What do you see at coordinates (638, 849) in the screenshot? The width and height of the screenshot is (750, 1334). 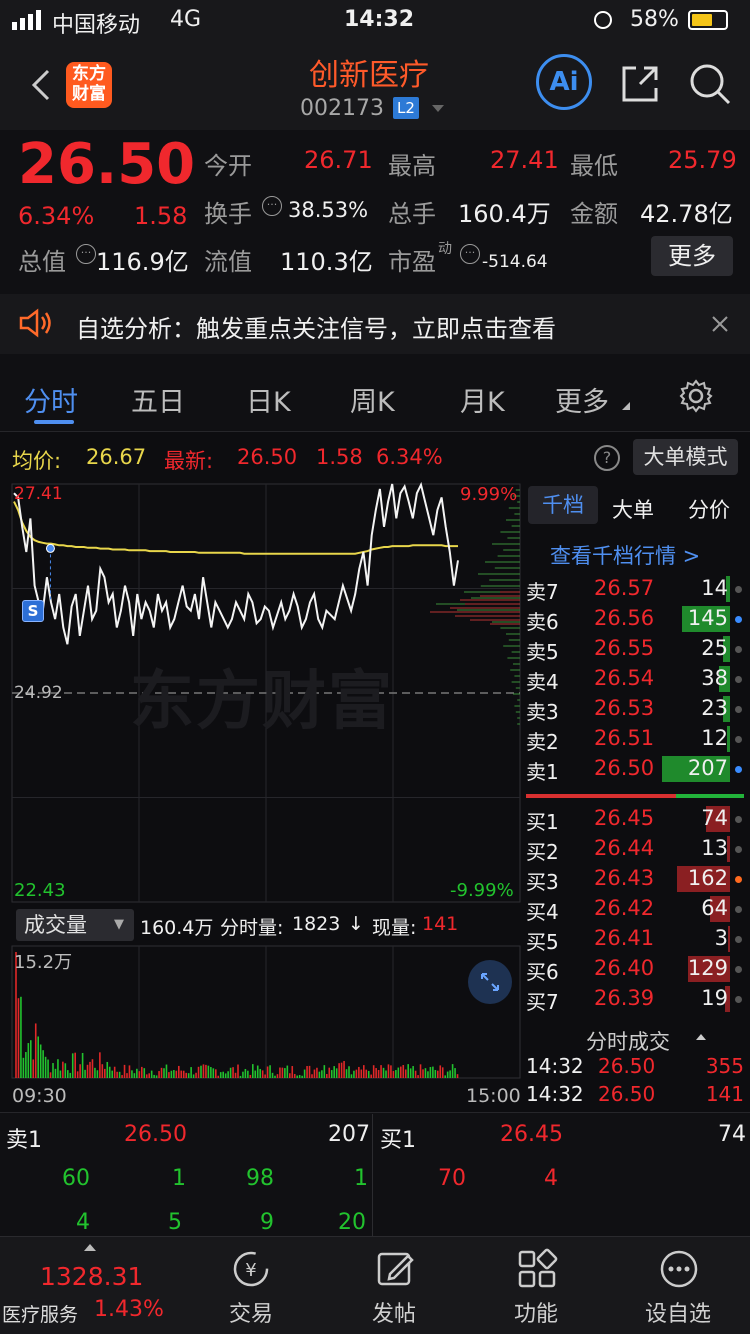 I see `bid-level-row: 买2 26.44 13` at bounding box center [638, 849].